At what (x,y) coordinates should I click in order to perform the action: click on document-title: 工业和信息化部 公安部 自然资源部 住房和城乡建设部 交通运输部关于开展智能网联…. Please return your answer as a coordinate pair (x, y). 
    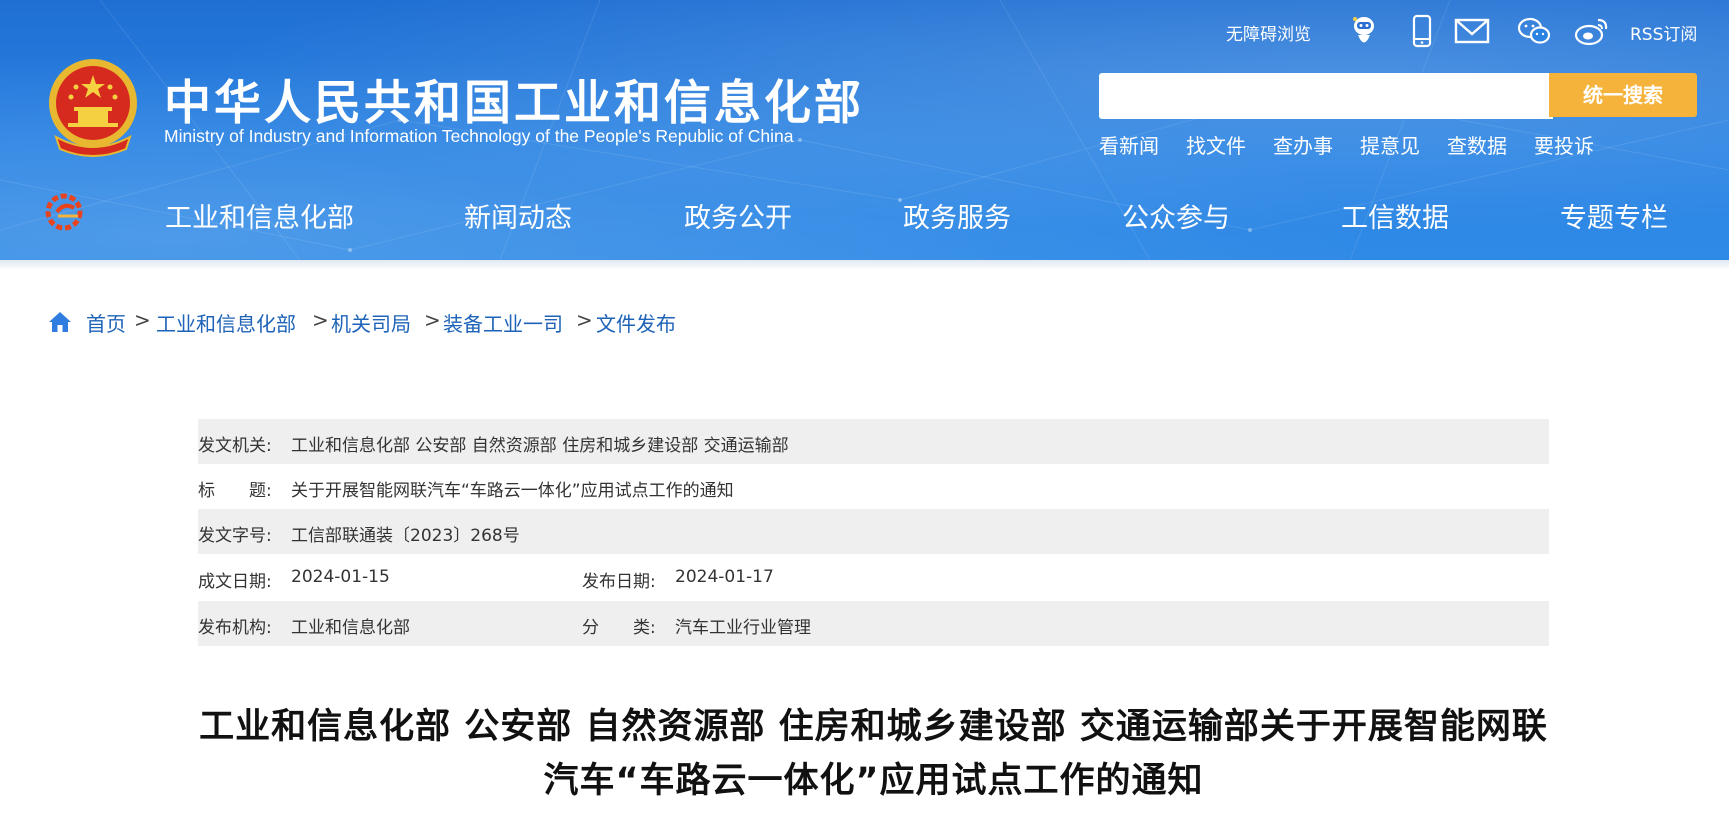
    Looking at the image, I should click on (873, 754).